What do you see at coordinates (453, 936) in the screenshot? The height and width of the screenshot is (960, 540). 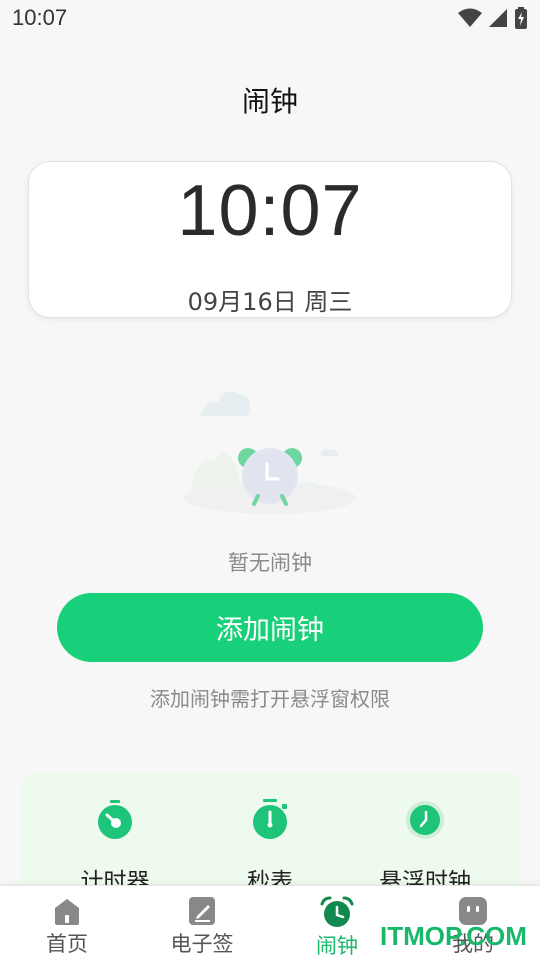 I see `watermark: ITMOP.COM` at bounding box center [453, 936].